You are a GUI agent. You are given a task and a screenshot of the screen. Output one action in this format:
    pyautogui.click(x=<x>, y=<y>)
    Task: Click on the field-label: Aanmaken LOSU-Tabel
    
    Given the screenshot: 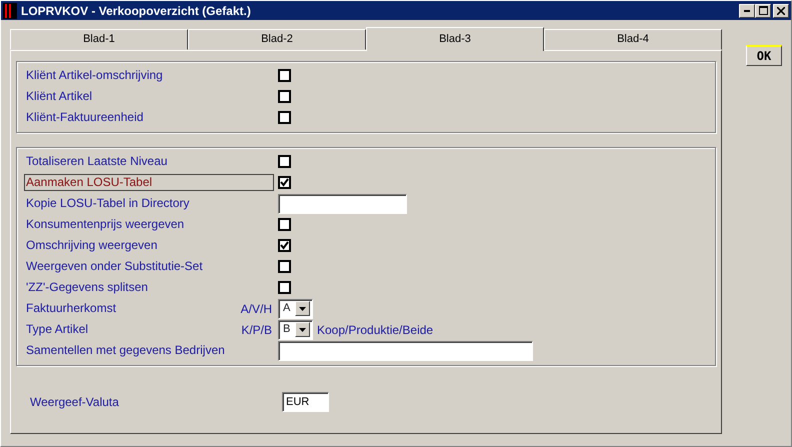 What is the action you would take?
    pyautogui.click(x=149, y=182)
    